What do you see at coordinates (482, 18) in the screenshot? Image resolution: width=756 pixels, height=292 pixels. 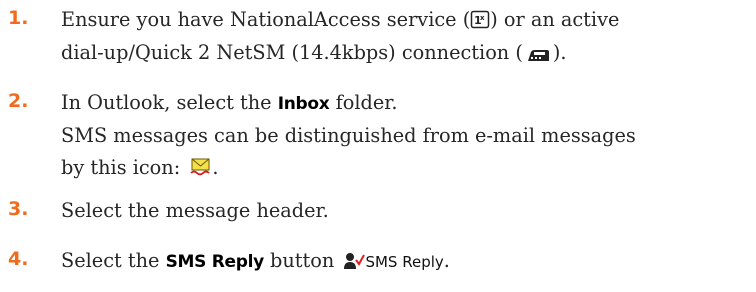 I see `svg-text: x` at bounding box center [482, 18].